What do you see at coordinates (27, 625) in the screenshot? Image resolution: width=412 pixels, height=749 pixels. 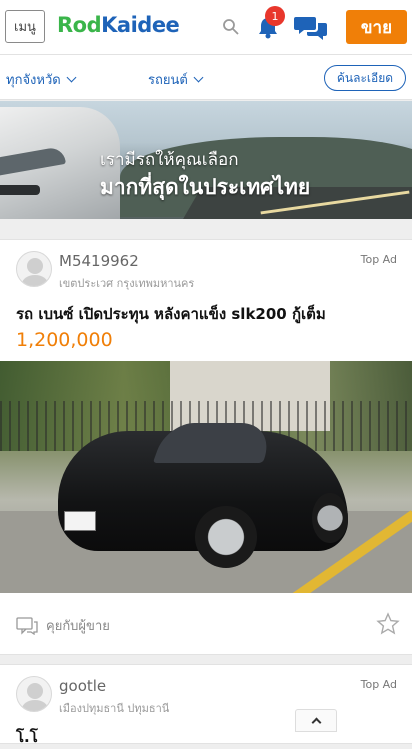 I see `chat-bubble-icon` at bounding box center [27, 625].